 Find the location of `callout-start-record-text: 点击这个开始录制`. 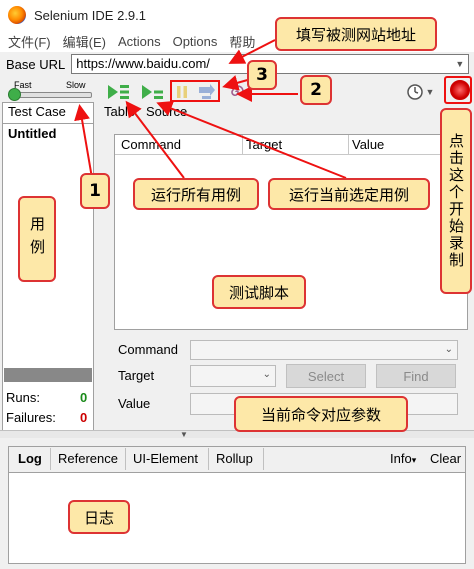

callout-start-record-text: 点击这个开始录制 is located at coordinates (456, 201).